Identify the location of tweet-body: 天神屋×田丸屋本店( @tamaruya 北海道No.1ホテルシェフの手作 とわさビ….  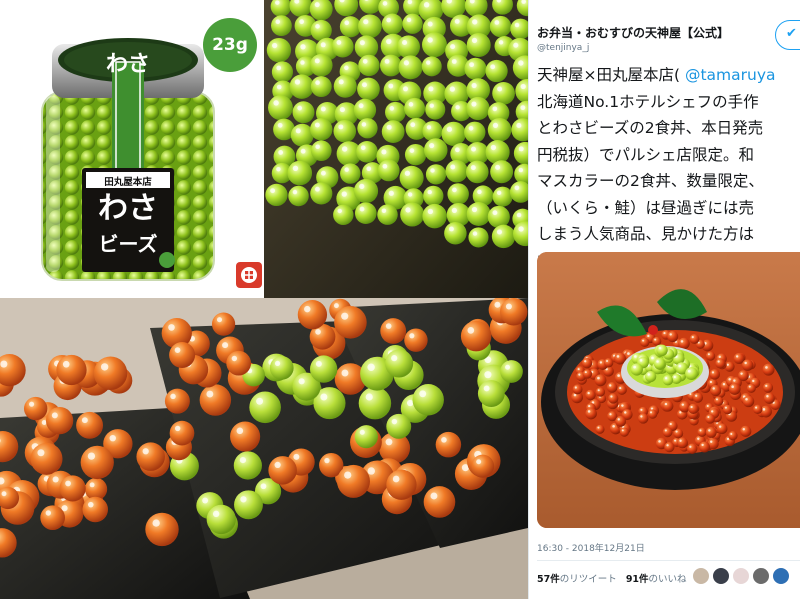
(668, 168).